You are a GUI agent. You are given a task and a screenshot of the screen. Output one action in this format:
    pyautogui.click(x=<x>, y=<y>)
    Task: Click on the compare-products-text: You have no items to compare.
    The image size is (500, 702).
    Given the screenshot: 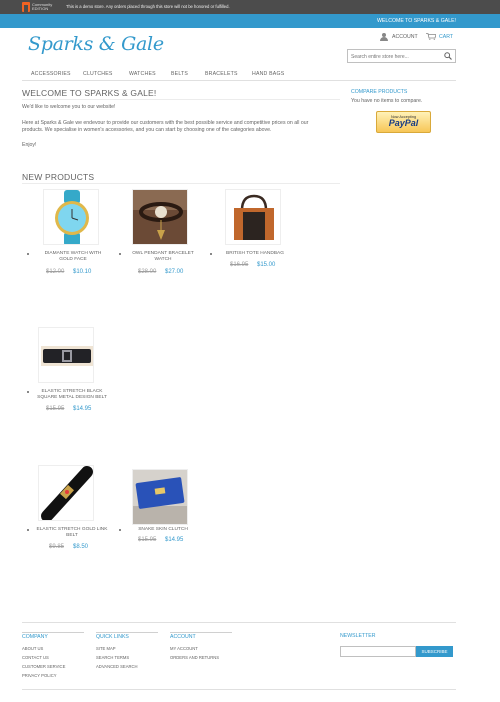 What is the action you would take?
    pyautogui.click(x=387, y=101)
    